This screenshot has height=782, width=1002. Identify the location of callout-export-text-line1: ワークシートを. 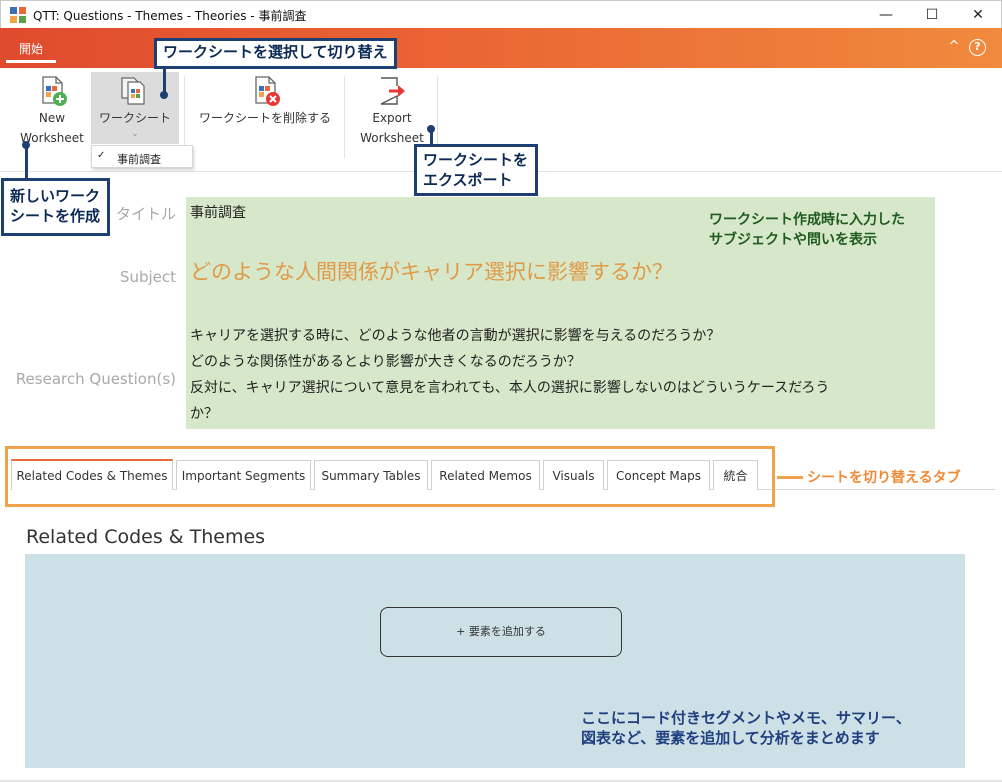
(476, 160).